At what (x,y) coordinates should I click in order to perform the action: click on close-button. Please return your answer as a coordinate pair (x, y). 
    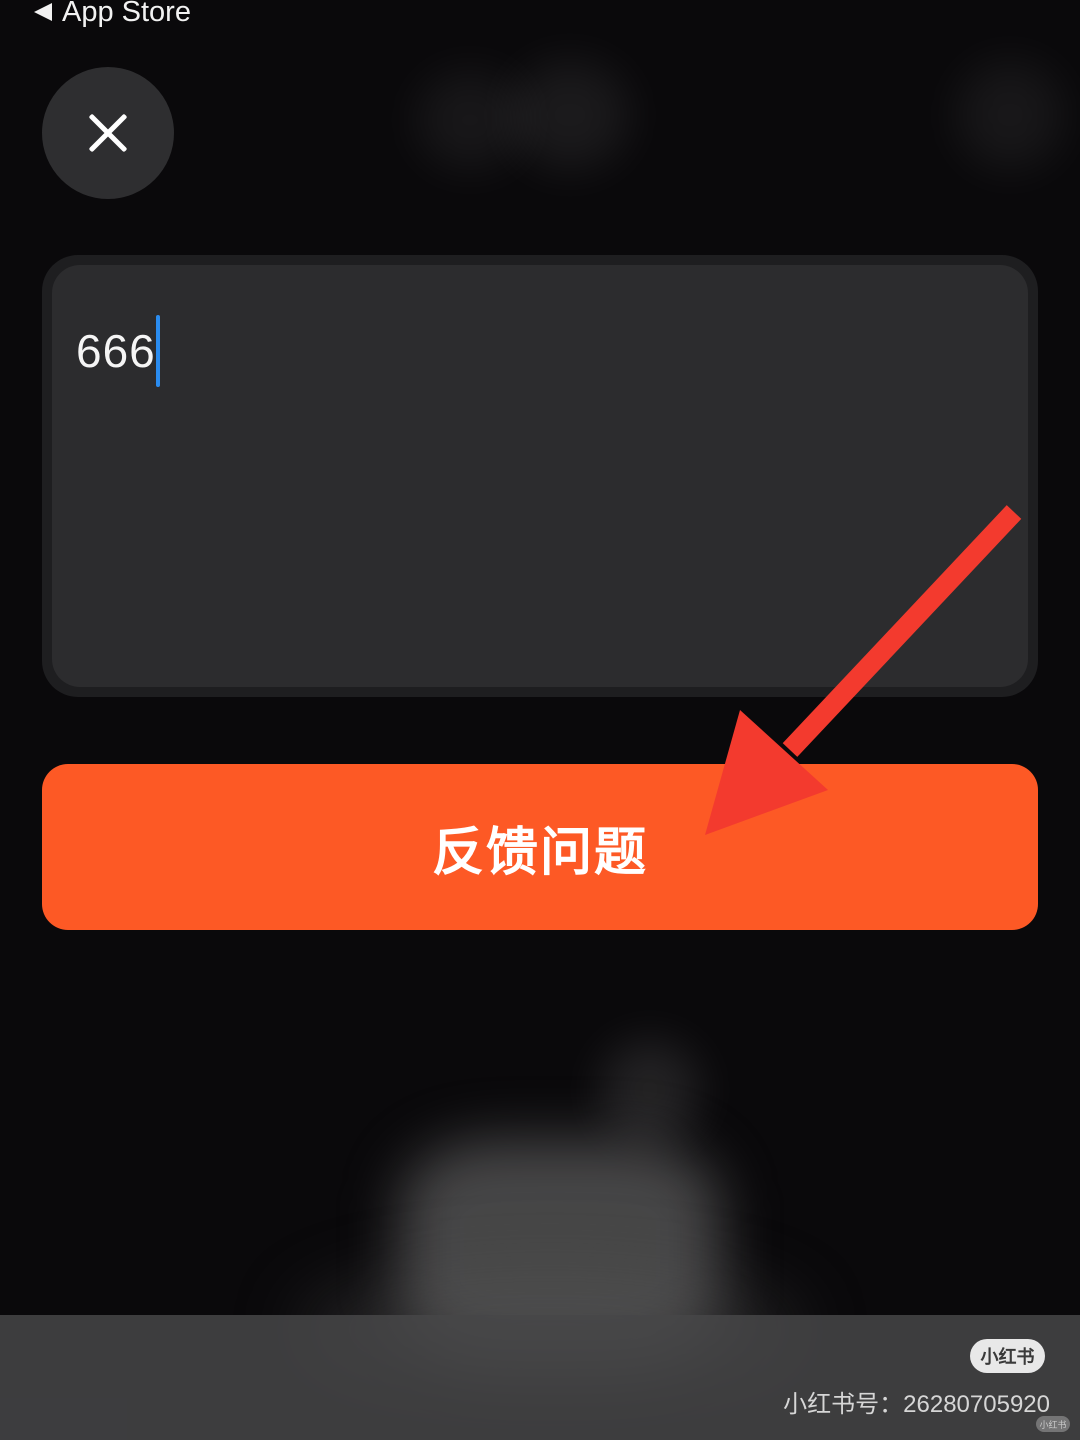
    Looking at the image, I should click on (108, 133).